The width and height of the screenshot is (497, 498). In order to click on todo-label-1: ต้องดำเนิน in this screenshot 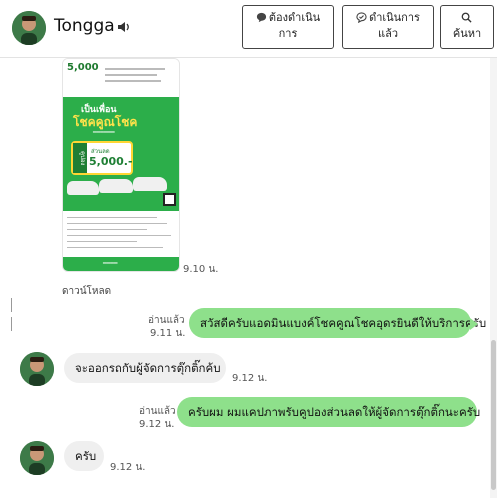, I will do `click(294, 17)`.